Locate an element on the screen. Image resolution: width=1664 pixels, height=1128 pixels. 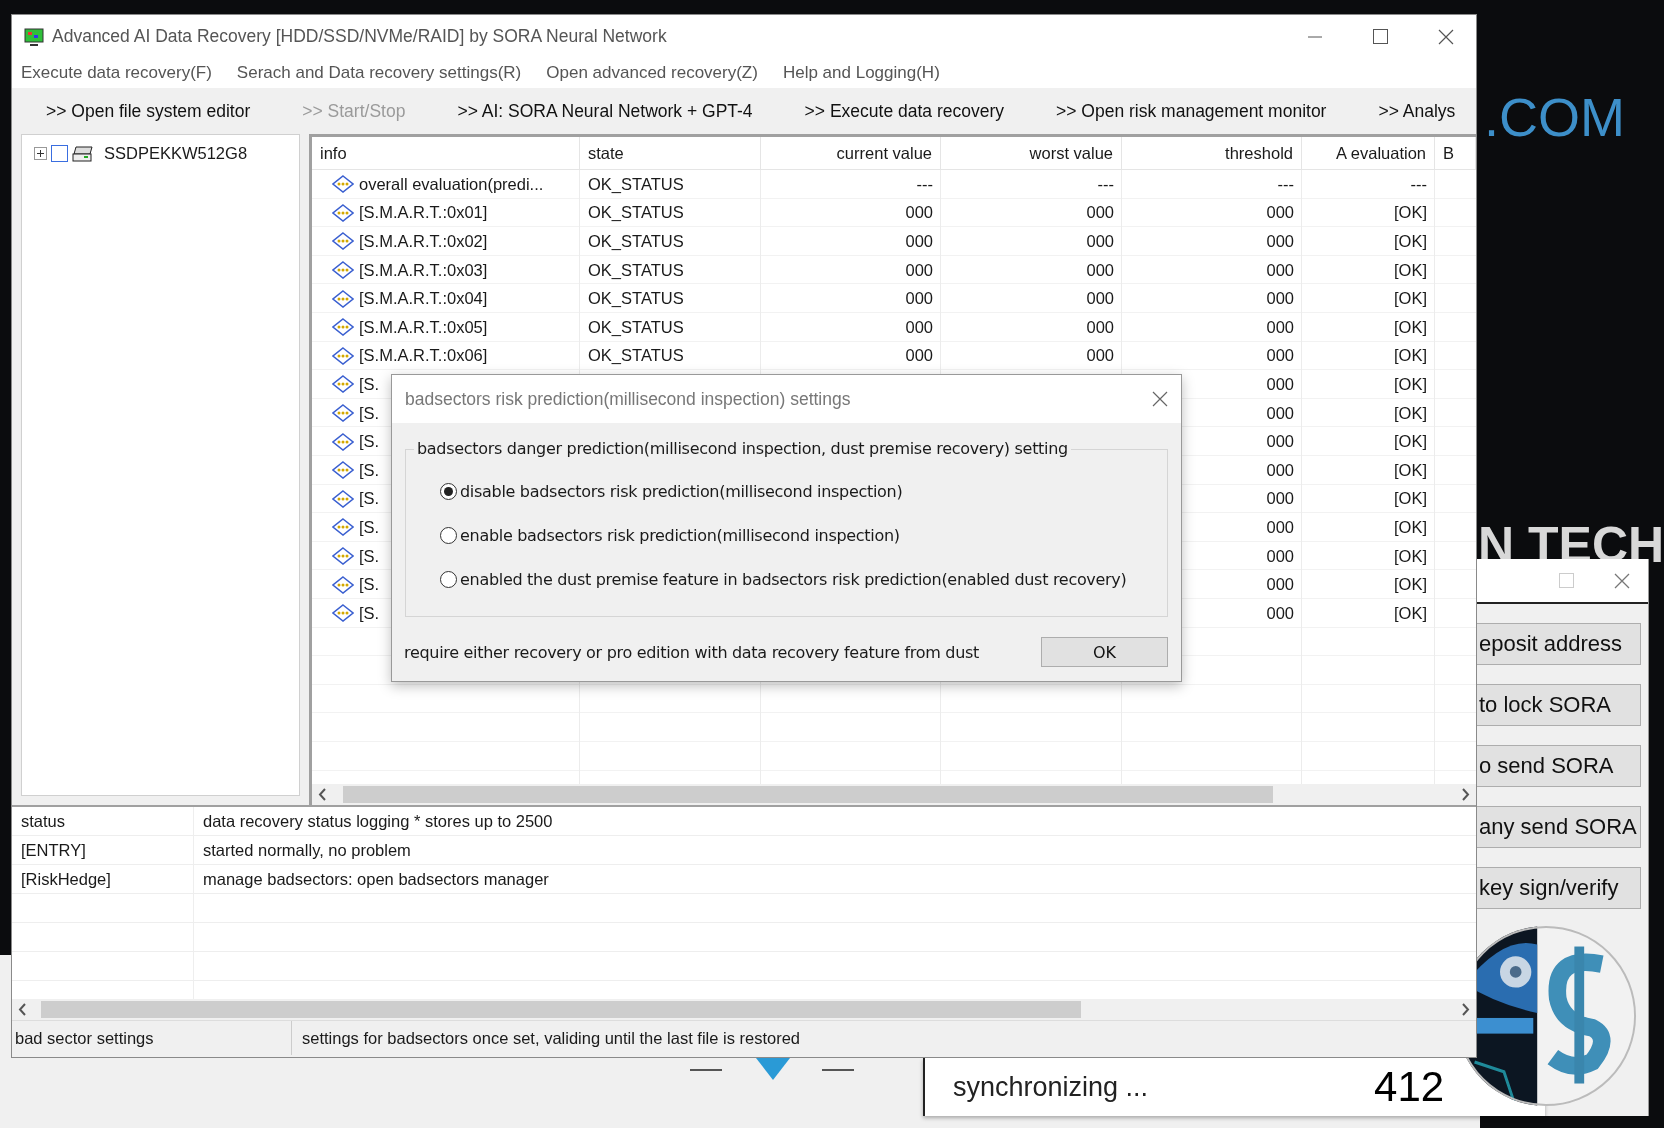
status-text: bad sector settings is located at coordinates (152, 1038).